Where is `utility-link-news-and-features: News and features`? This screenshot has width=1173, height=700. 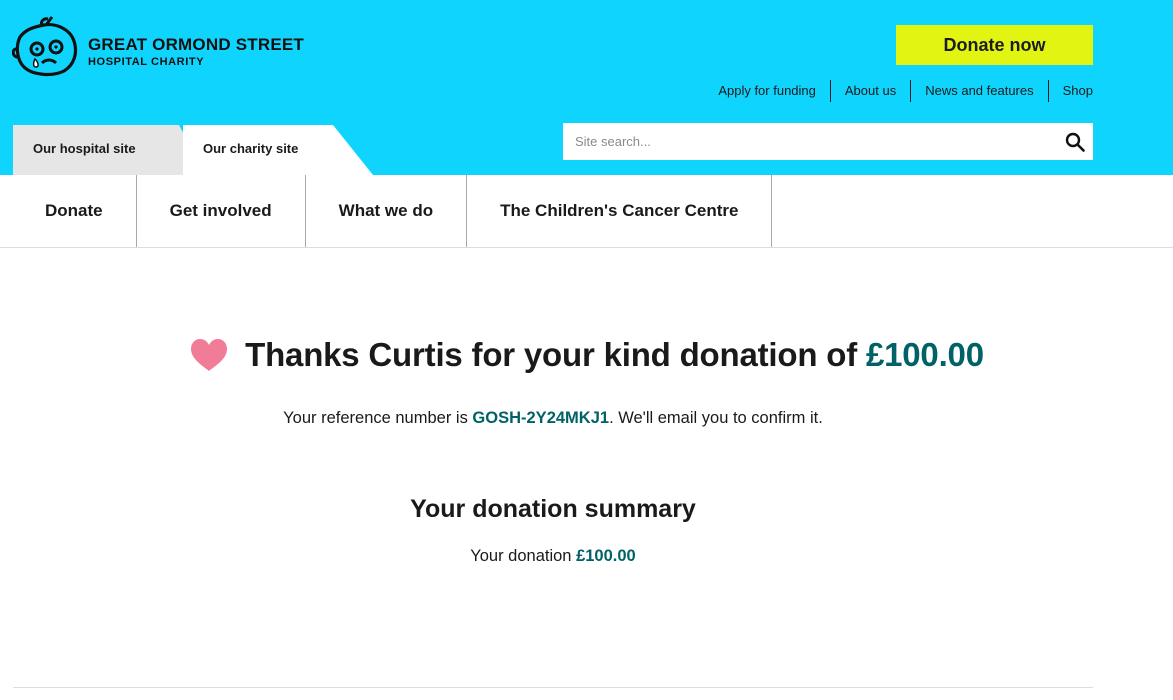
utility-link-news-and-features: News and features is located at coordinates (978, 91).